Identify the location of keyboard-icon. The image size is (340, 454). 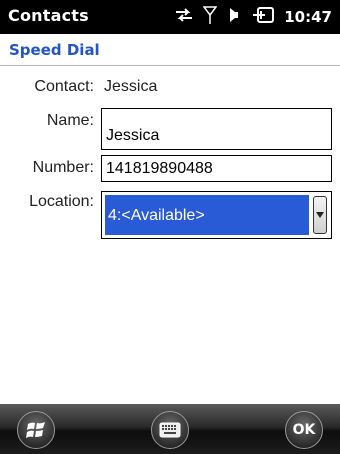
(170, 430).